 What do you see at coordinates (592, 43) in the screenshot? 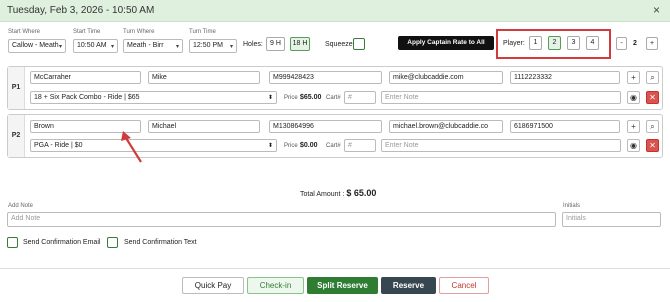
I see `player-count-4-button: 4` at bounding box center [592, 43].